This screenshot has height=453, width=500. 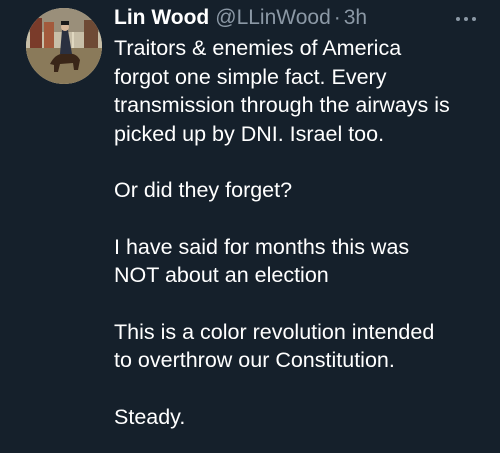 I want to click on tweet-paragraph: Or did they forget?, so click(x=203, y=190).